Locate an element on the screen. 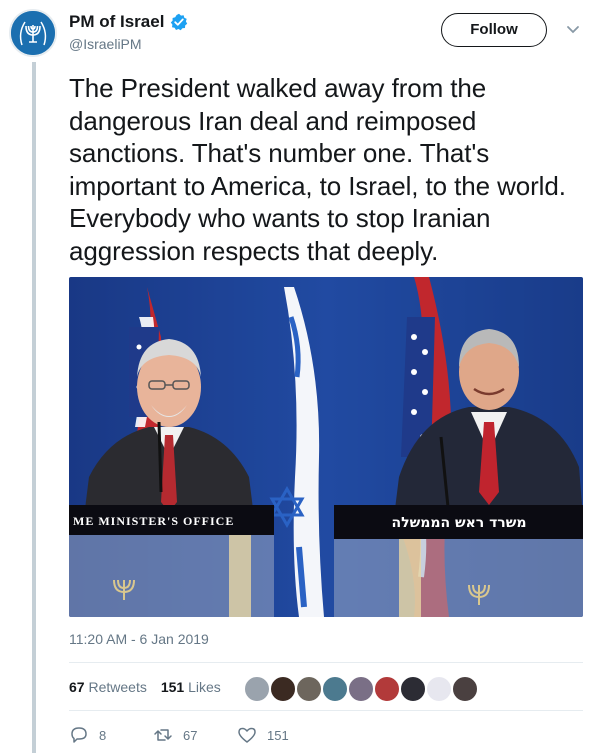 The width and height of the screenshot is (600, 753). reply-action: 8 is located at coordinates (111, 735).